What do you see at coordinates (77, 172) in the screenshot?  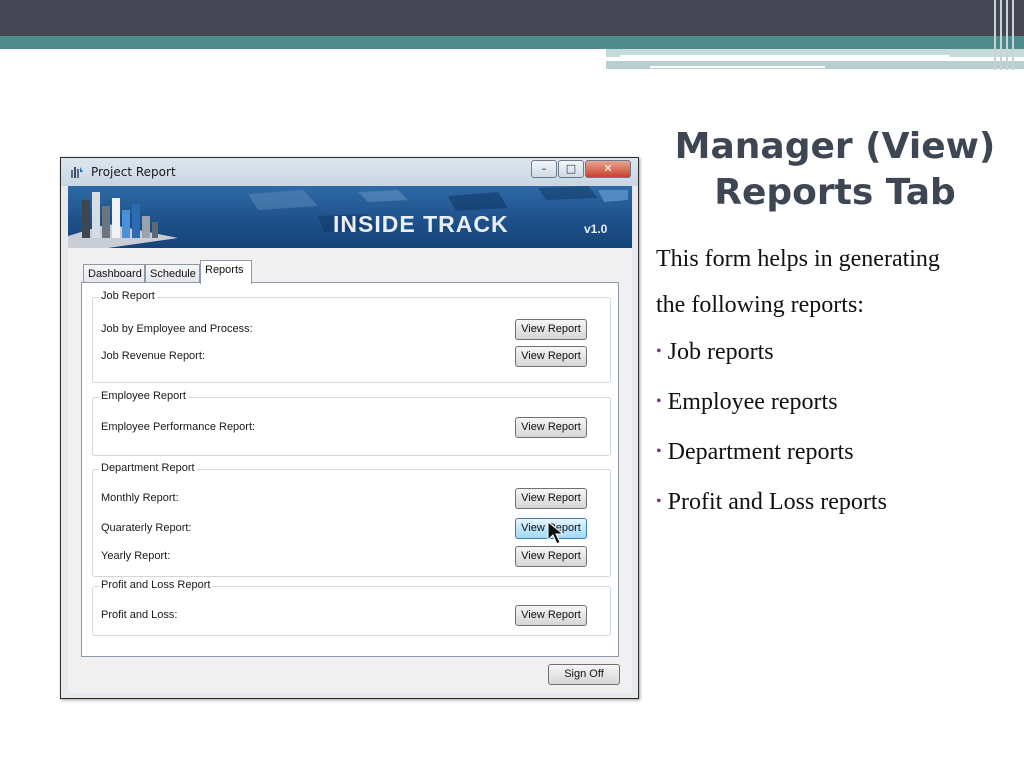 I see `app-icon` at bounding box center [77, 172].